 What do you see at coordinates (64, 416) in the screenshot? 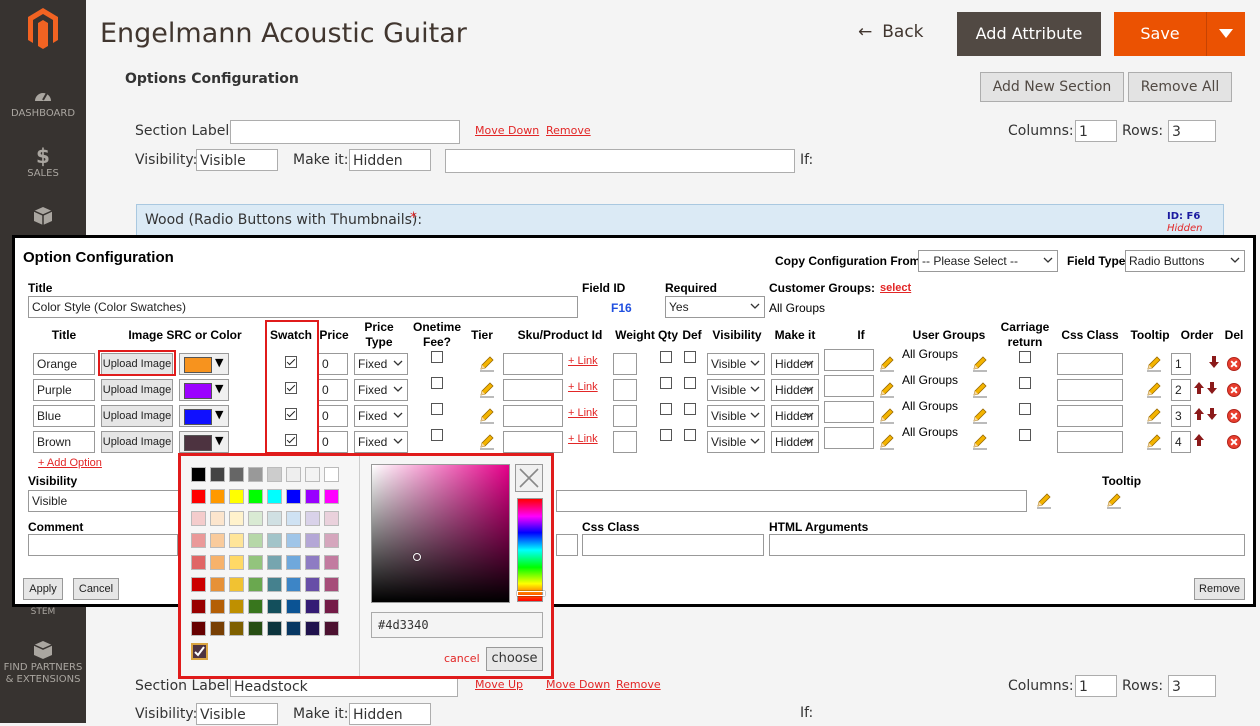
I see `option-title-input: Blue` at bounding box center [64, 416].